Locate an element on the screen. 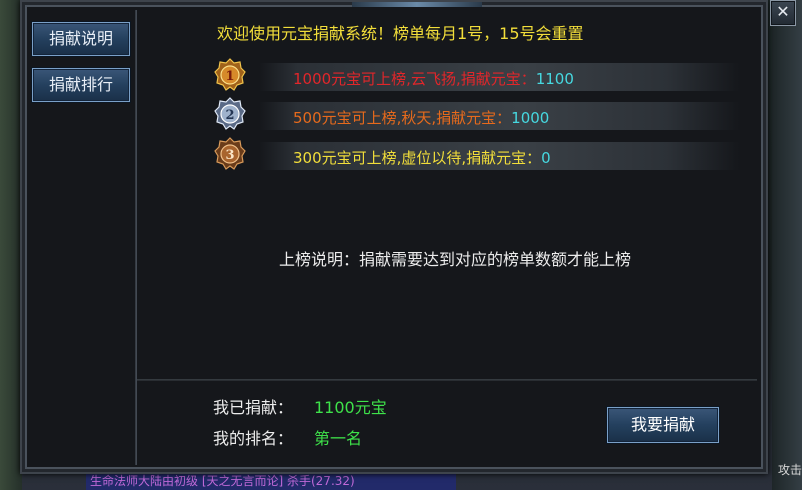  rank-1-medal-icon: 1 is located at coordinates (230, 74).